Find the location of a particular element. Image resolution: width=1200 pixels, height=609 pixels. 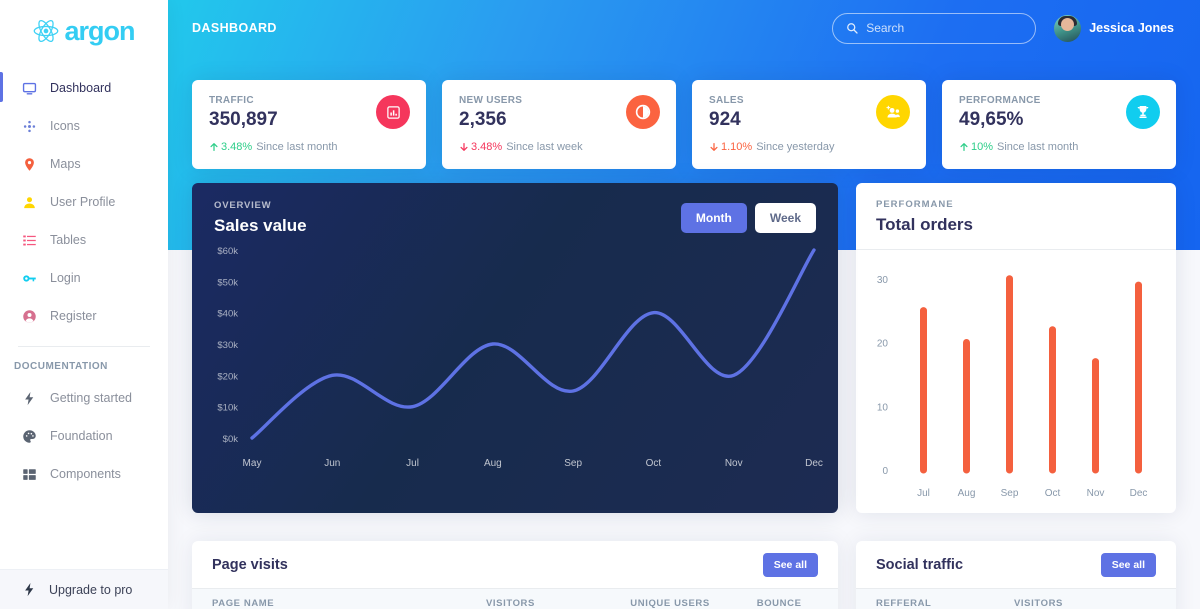

sidebar-item-components: Components is located at coordinates (84, 474).